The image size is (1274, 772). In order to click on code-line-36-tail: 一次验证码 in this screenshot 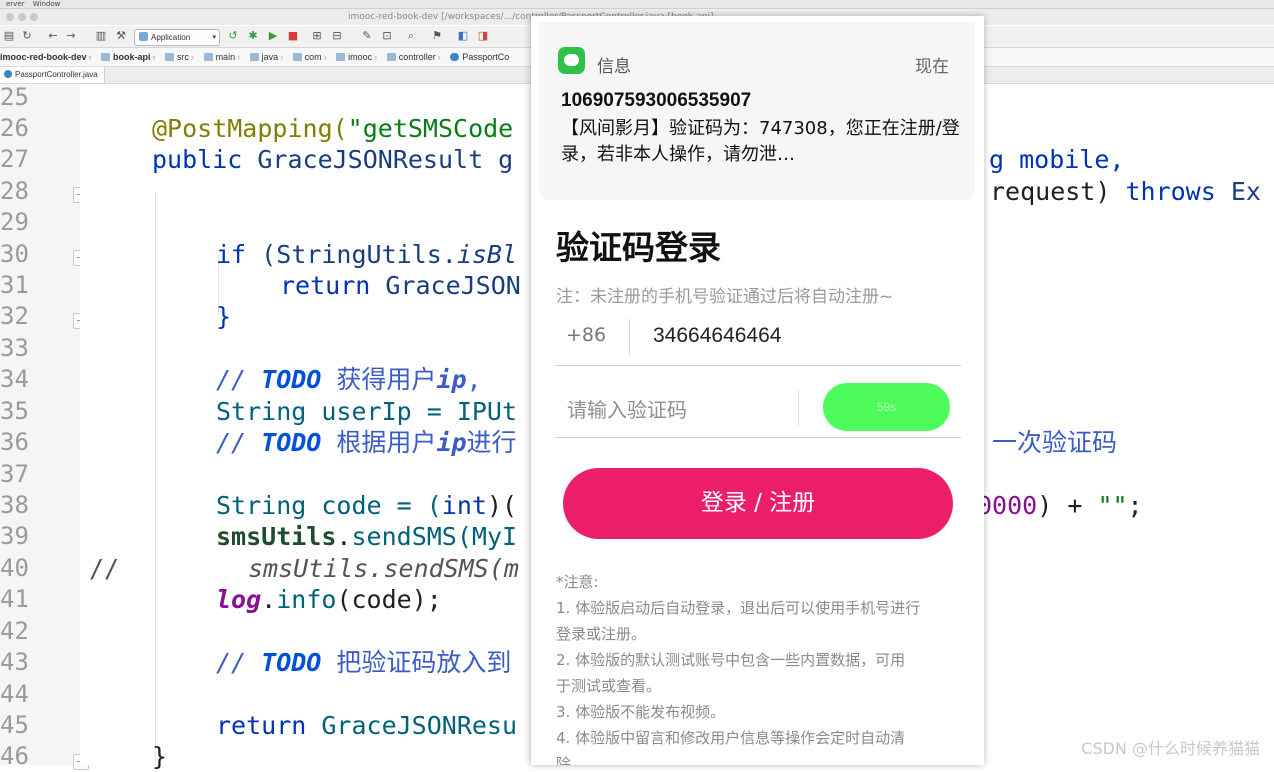, I will do `click(1055, 442)`.